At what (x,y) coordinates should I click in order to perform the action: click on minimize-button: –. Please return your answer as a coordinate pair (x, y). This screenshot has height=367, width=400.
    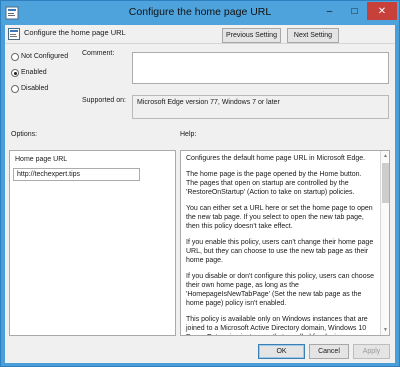
    Looking at the image, I should click on (329, 11).